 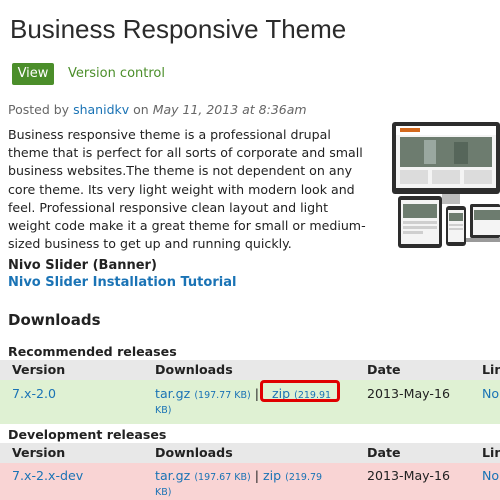 I want to click on release-version-link: 7.x-2.0, so click(x=34, y=393).